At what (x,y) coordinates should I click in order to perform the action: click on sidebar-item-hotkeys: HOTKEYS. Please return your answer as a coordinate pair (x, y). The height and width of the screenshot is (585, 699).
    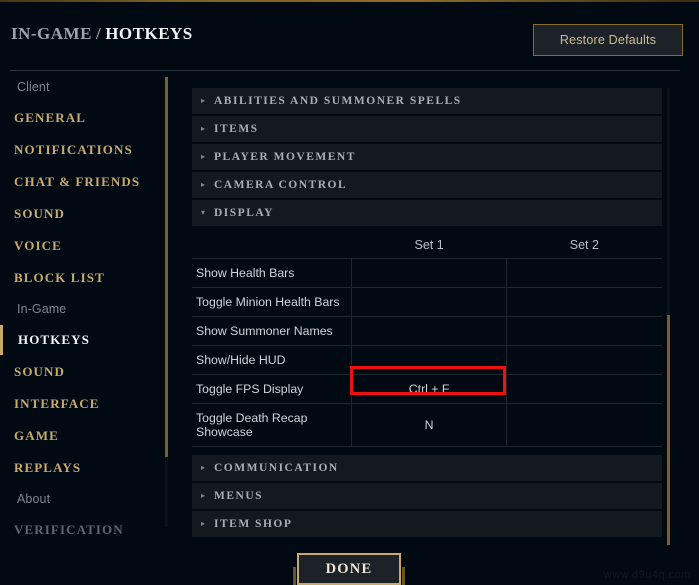
    Looking at the image, I should click on (84, 340).